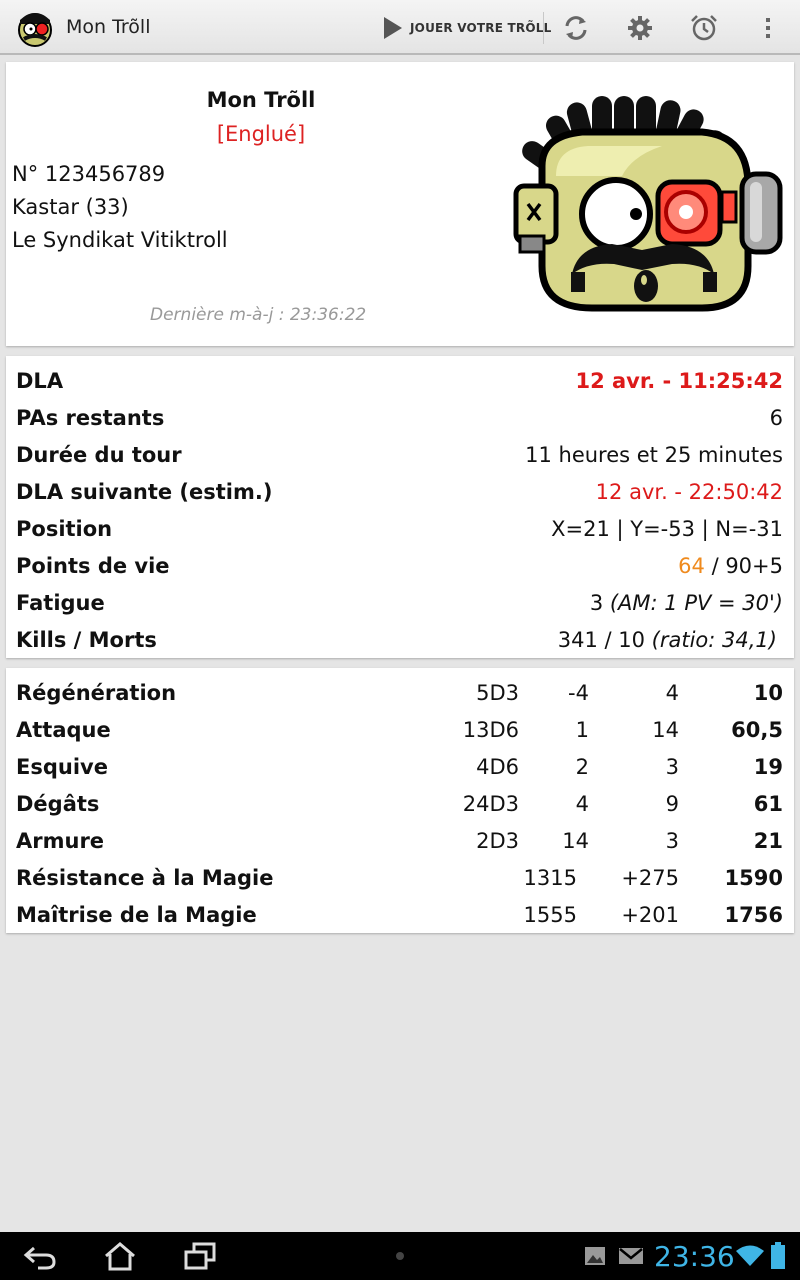 The image size is (800, 1280). Describe the element at coordinates (200, 1256) in the screenshot. I see `recent-apps-icon` at that location.